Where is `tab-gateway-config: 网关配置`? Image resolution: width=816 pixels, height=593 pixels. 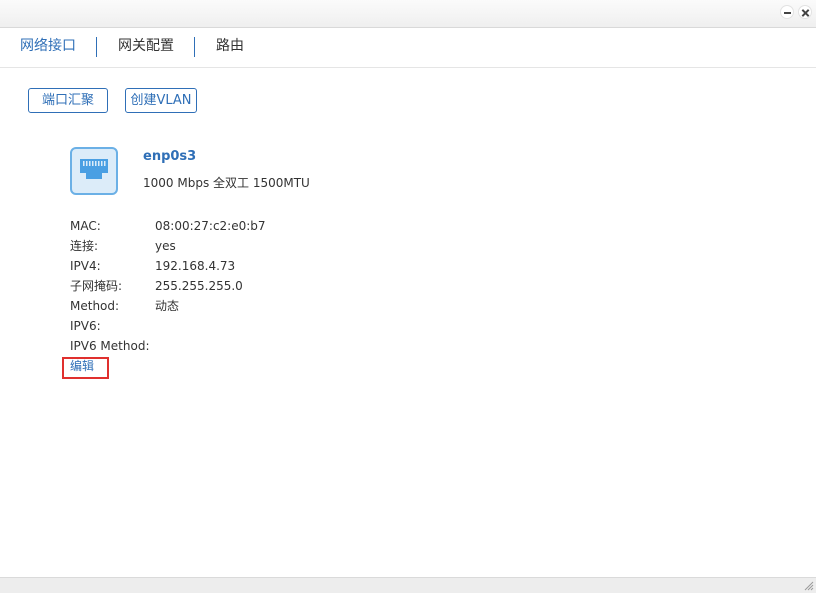 tab-gateway-config: 网关配置 is located at coordinates (146, 46).